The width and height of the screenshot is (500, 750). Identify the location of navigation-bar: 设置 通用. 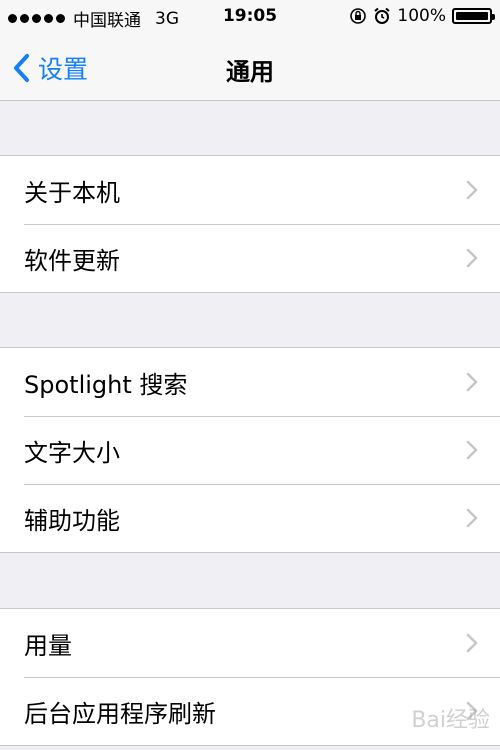
(250, 67).